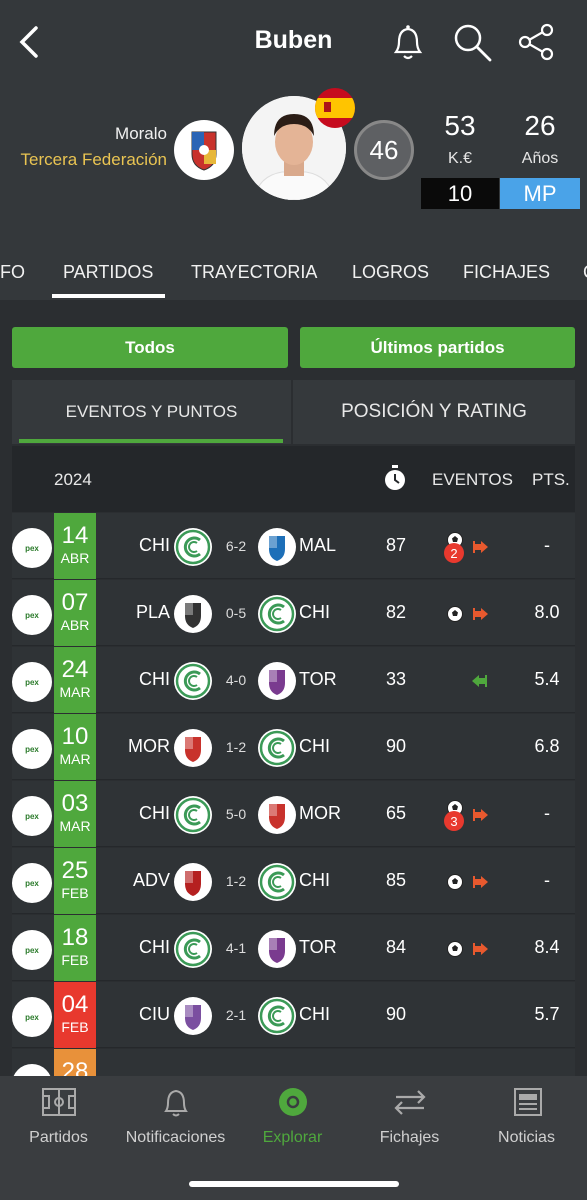 This screenshot has width=587, height=1200. Describe the element at coordinates (396, 545) in the screenshot. I see `minutes-played: 87` at that location.